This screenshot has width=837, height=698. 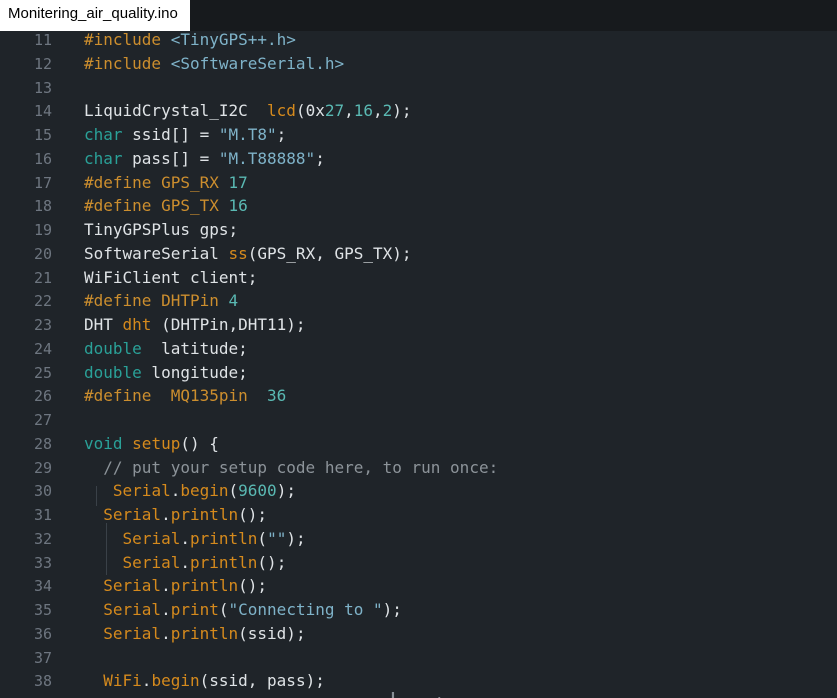 I want to click on line-number: 14, so click(x=42, y=111).